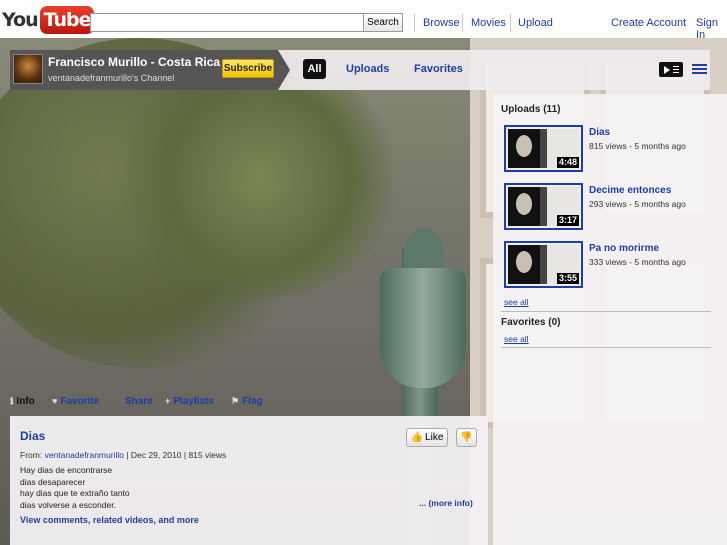  Describe the element at coordinates (711, 29) in the screenshot. I see `sign-in-link: Sign In` at that location.